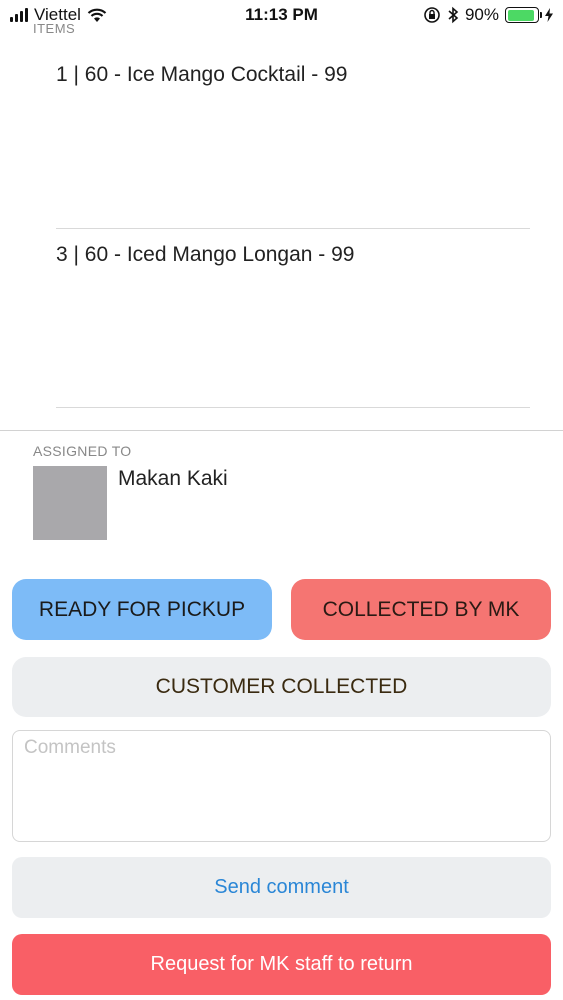  I want to click on list-item: 1 | 60 - Ice Mango Cocktail - 99, so click(202, 74).